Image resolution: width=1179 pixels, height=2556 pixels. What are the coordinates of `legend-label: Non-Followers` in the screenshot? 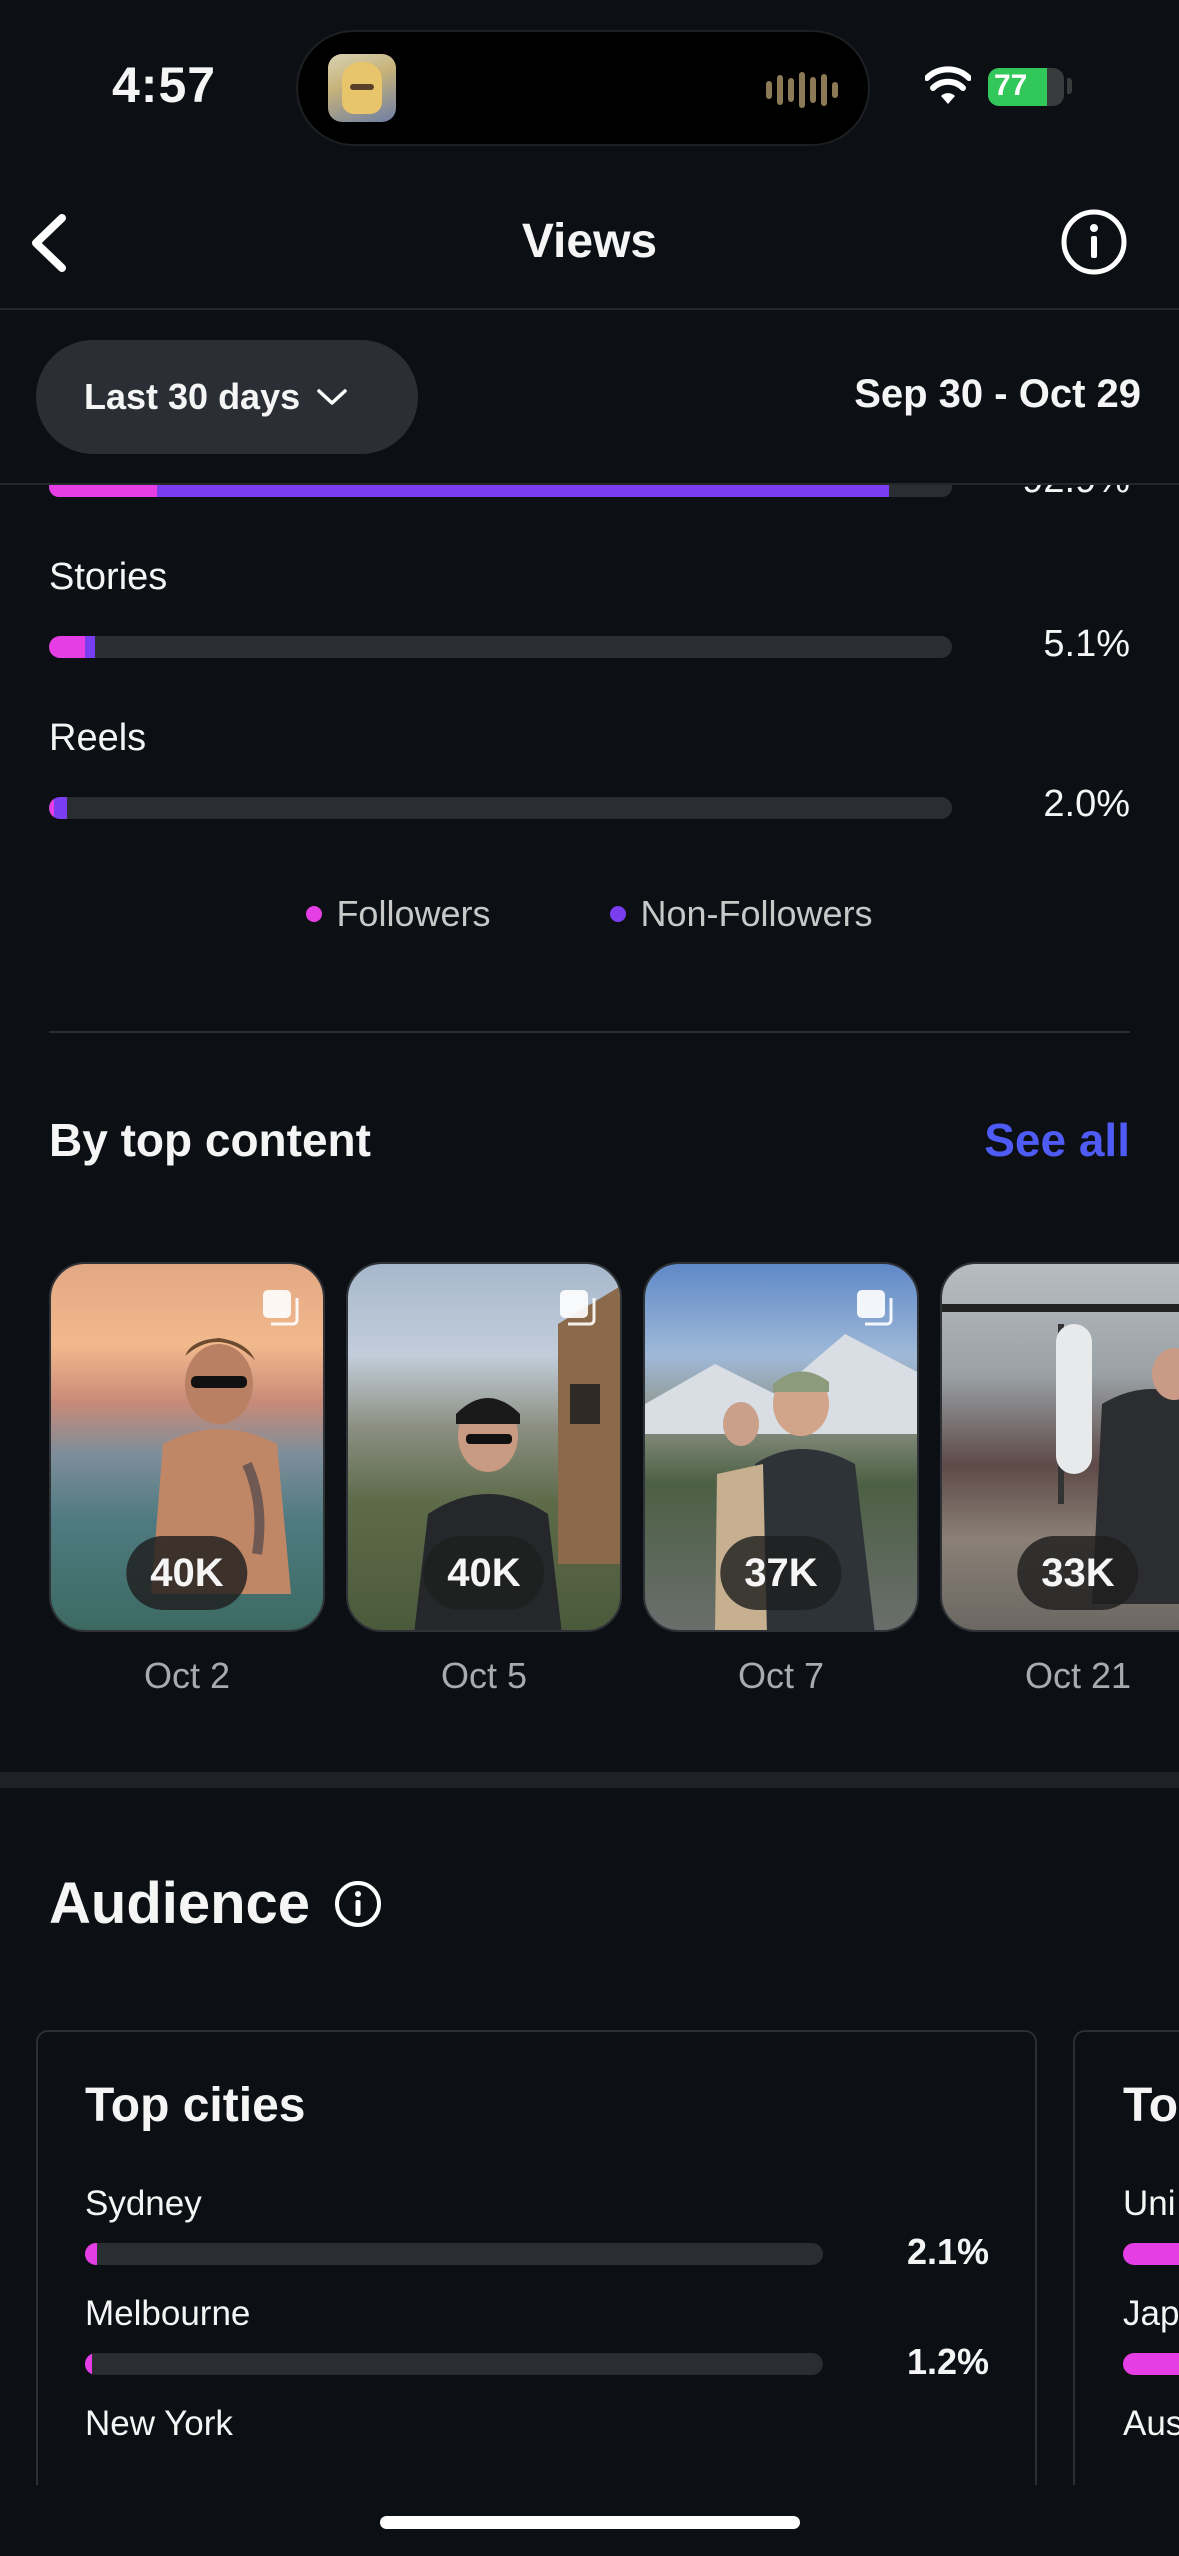 It's located at (756, 913).